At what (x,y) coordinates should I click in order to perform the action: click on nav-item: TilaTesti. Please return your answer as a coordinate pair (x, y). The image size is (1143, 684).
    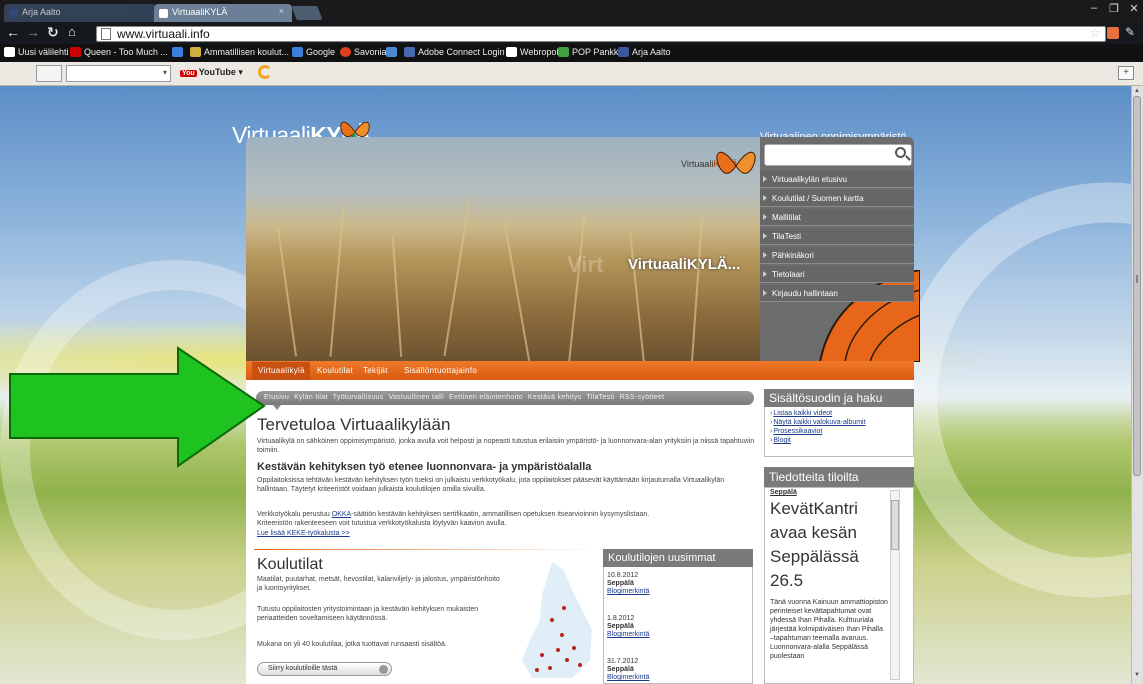
    Looking at the image, I should click on (837, 236).